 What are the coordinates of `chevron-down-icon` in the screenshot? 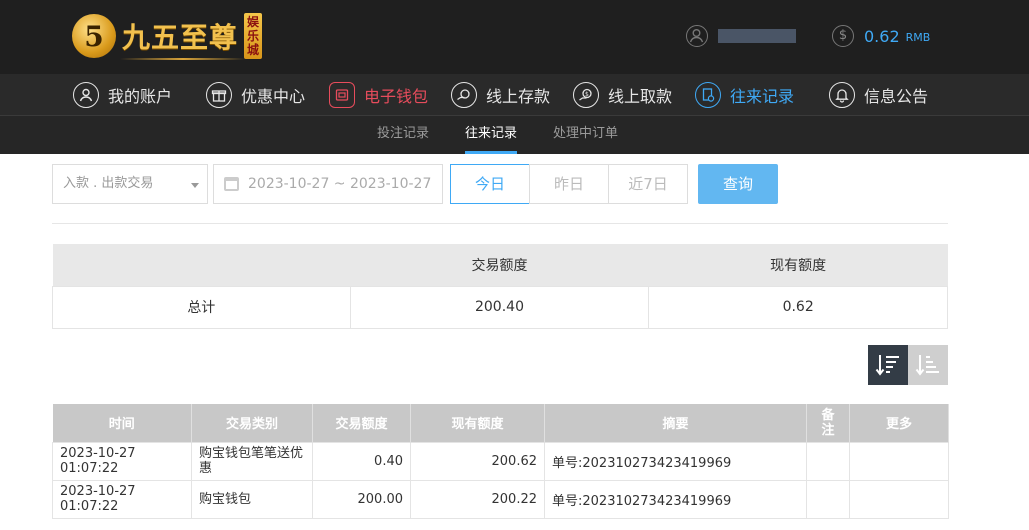 It's located at (195, 185).